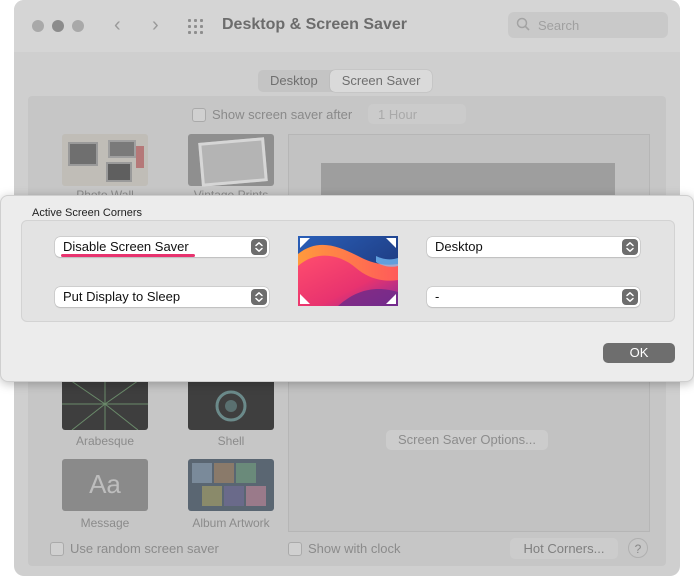 The height and width of the screenshot is (576, 694). What do you see at coordinates (78, 26) in the screenshot?
I see `zoom-window-button` at bounding box center [78, 26].